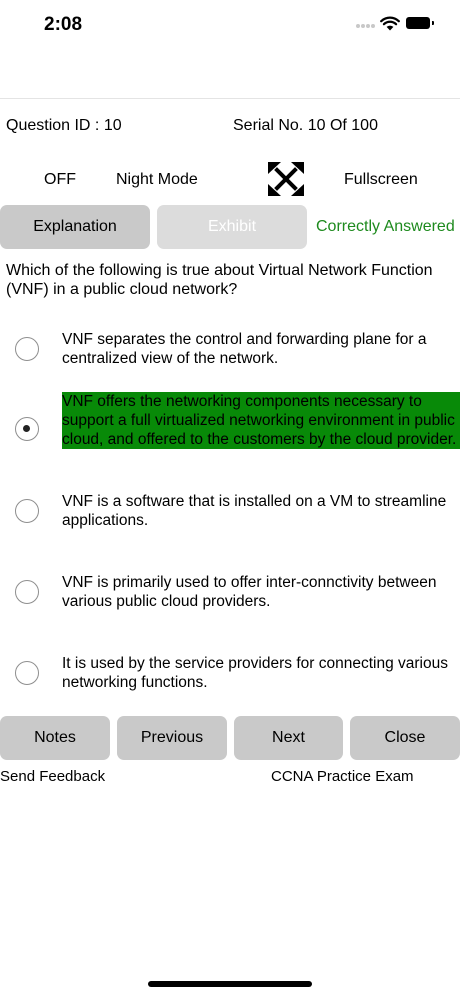 The height and width of the screenshot is (996, 460). What do you see at coordinates (286, 179) in the screenshot?
I see `fullscreen-icon` at bounding box center [286, 179].